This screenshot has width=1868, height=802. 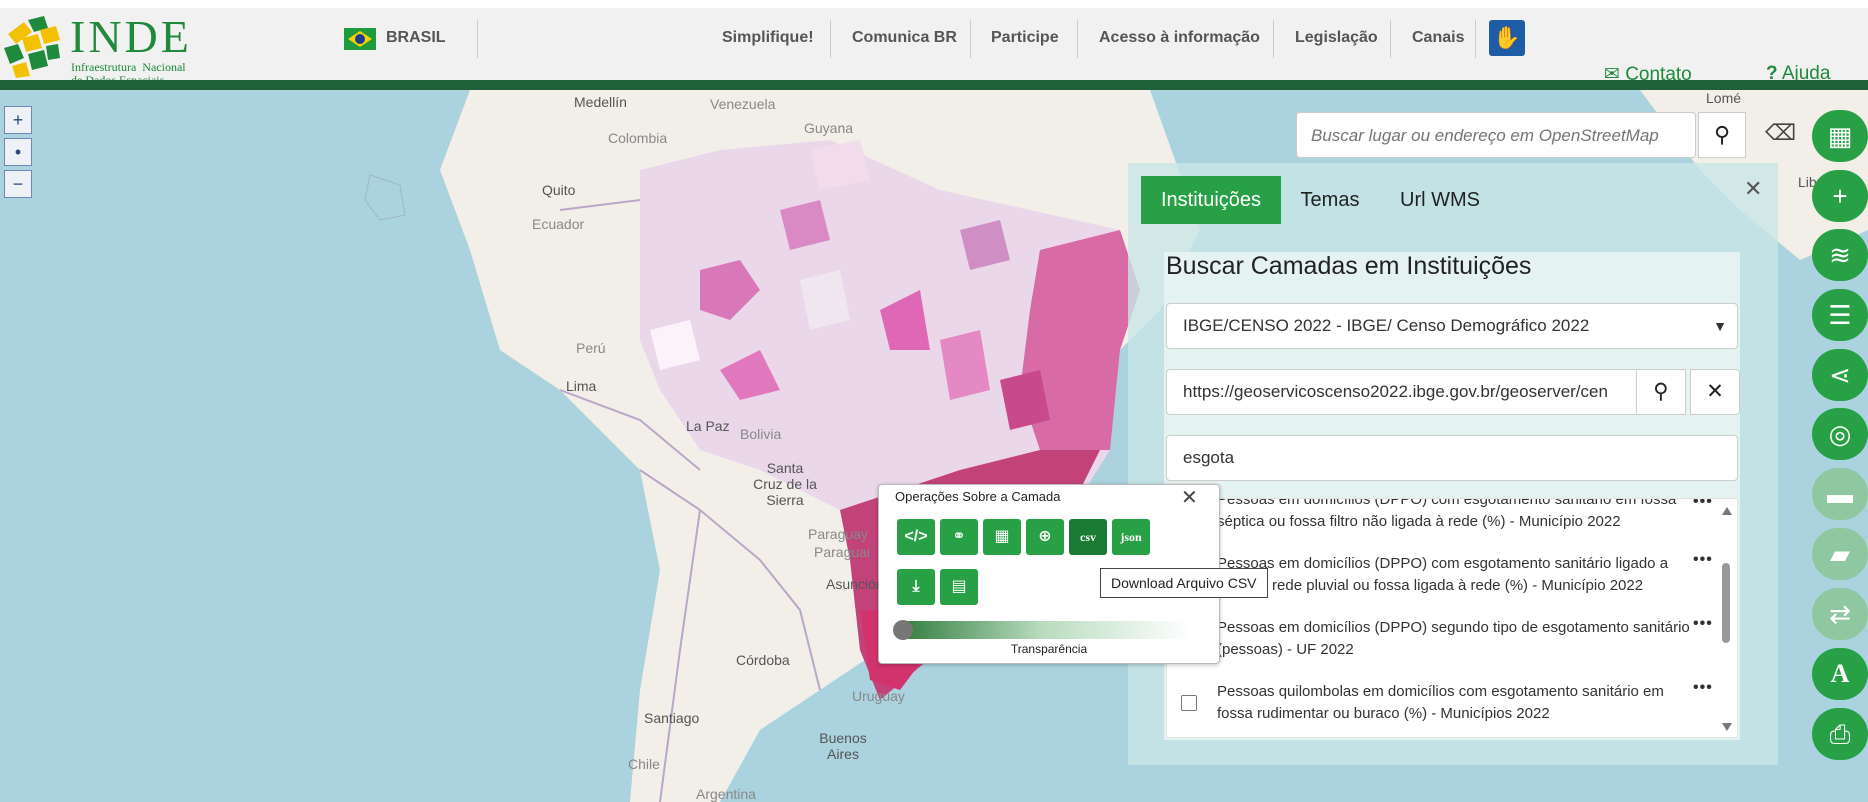 I want to click on map-label: Uruguay, so click(x=878, y=696).